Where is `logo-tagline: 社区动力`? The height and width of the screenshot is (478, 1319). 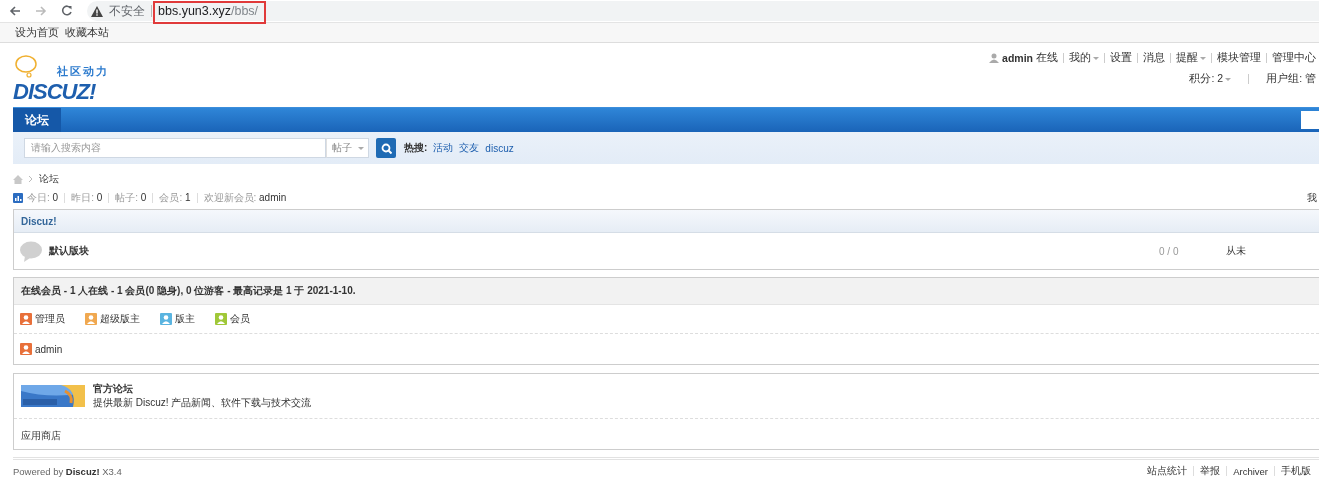
logo-tagline: 社区动力 is located at coordinates (83, 71).